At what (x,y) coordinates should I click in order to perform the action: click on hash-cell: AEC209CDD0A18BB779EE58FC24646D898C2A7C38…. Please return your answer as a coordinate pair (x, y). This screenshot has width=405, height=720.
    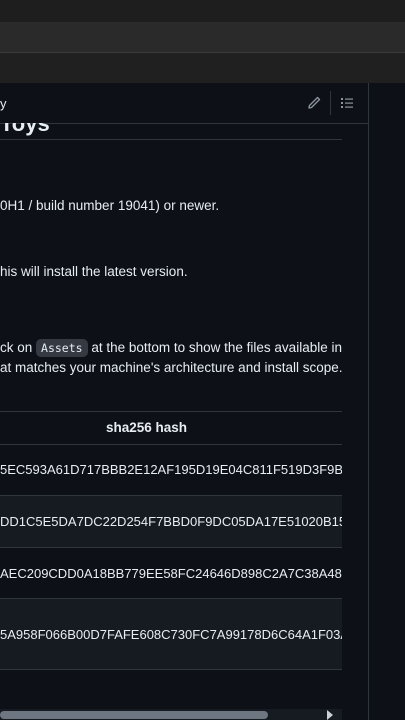
    Looking at the image, I should click on (171, 573).